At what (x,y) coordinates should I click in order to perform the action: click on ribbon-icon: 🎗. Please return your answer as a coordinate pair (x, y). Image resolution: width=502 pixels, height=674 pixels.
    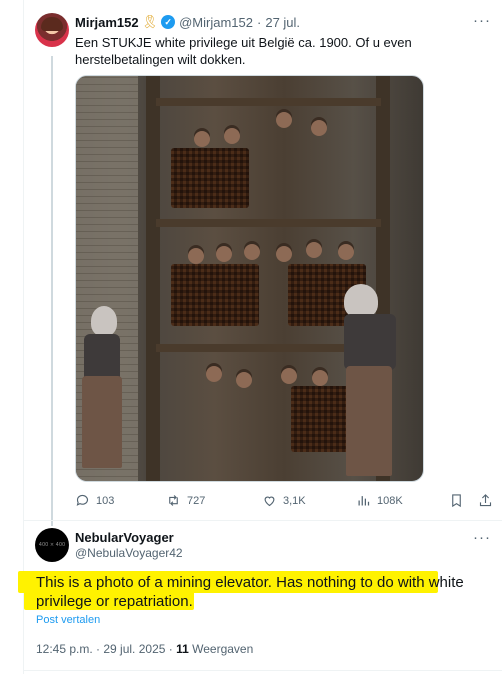
    Looking at the image, I should click on (150, 21).